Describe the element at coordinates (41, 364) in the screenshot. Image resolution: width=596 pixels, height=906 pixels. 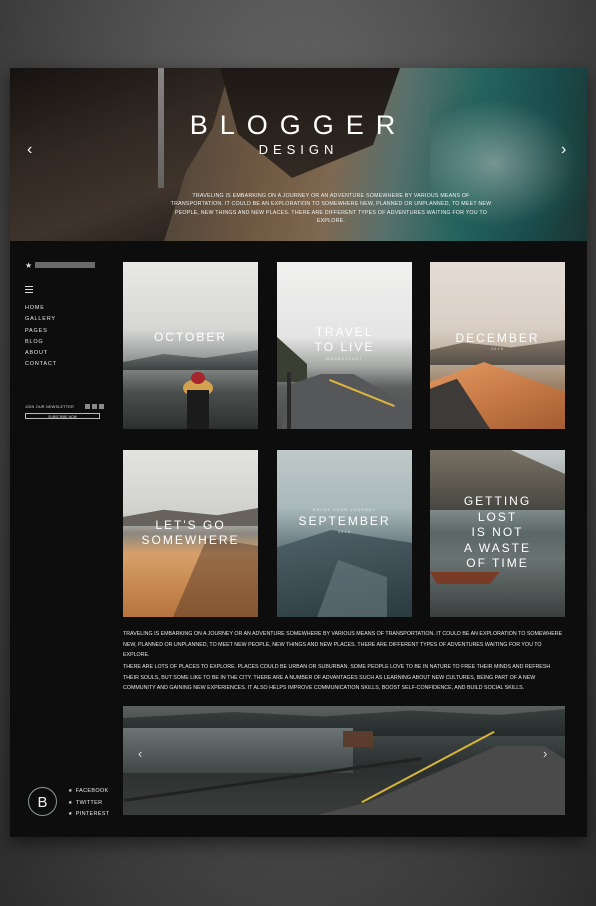
I see `nav-item-contact: CONTACT` at that location.